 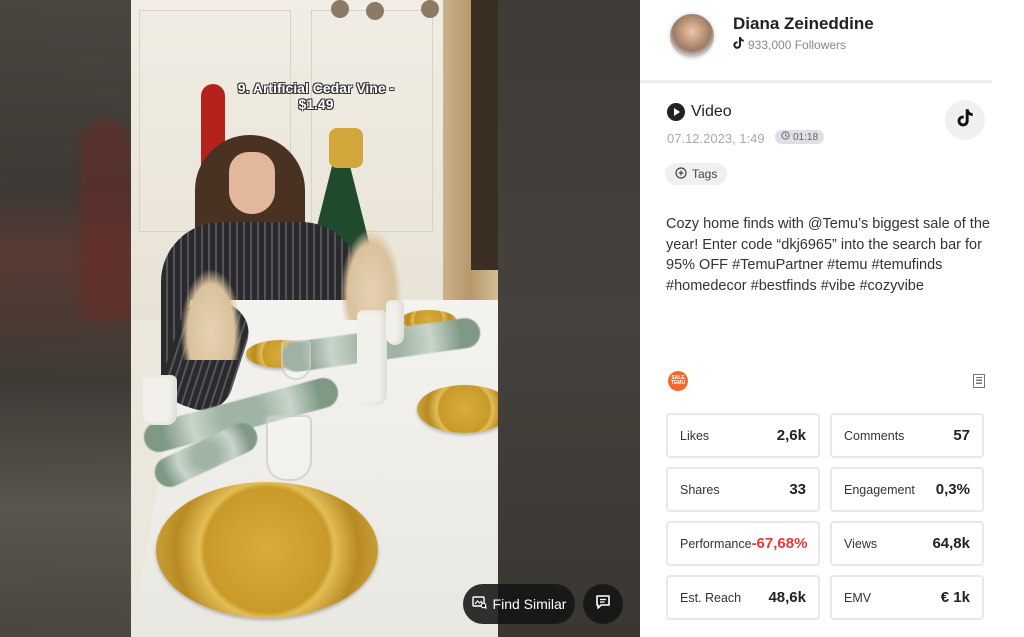 I want to click on stat-views: Views 64,8k, so click(x=907, y=543).